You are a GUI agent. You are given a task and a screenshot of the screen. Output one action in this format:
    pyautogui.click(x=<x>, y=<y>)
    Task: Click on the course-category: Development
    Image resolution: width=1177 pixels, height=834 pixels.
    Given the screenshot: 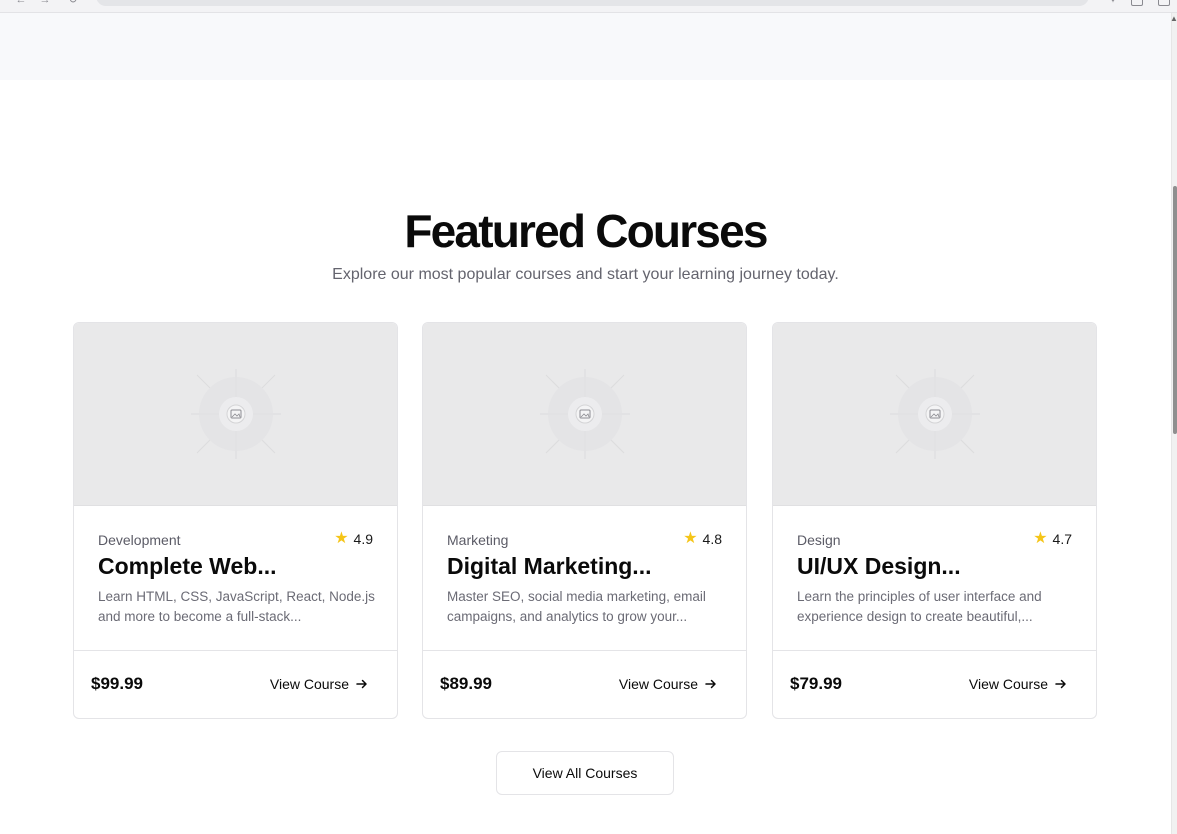 What is the action you would take?
    pyautogui.click(x=139, y=540)
    